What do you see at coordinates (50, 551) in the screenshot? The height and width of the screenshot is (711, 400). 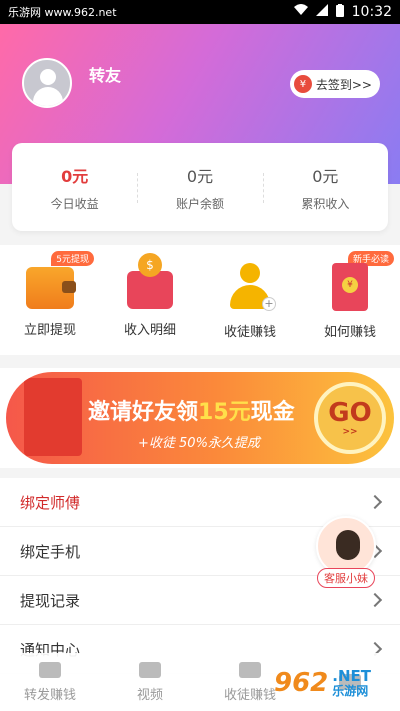 I see `menu-label: 绑定手机` at bounding box center [50, 551].